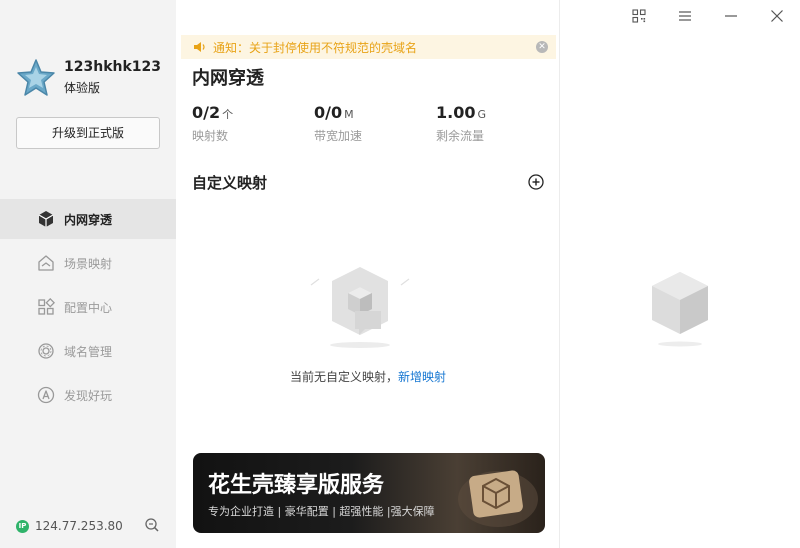  What do you see at coordinates (46, 219) in the screenshot?
I see `cube-icon` at bounding box center [46, 219].